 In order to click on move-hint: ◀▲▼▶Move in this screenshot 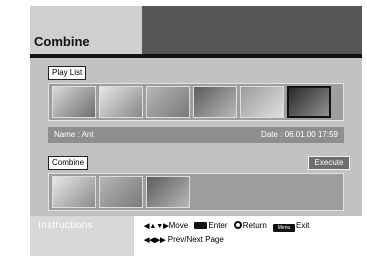, I will do `click(166, 226)`.